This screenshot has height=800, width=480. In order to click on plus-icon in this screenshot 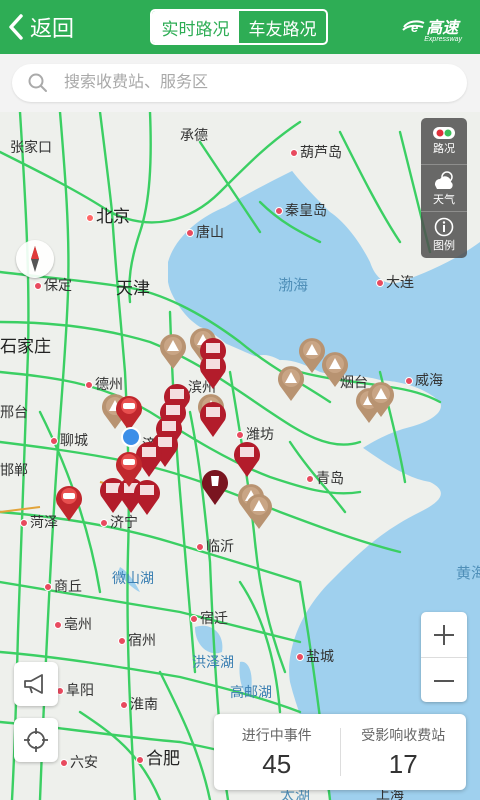, I will do `click(444, 634)`.